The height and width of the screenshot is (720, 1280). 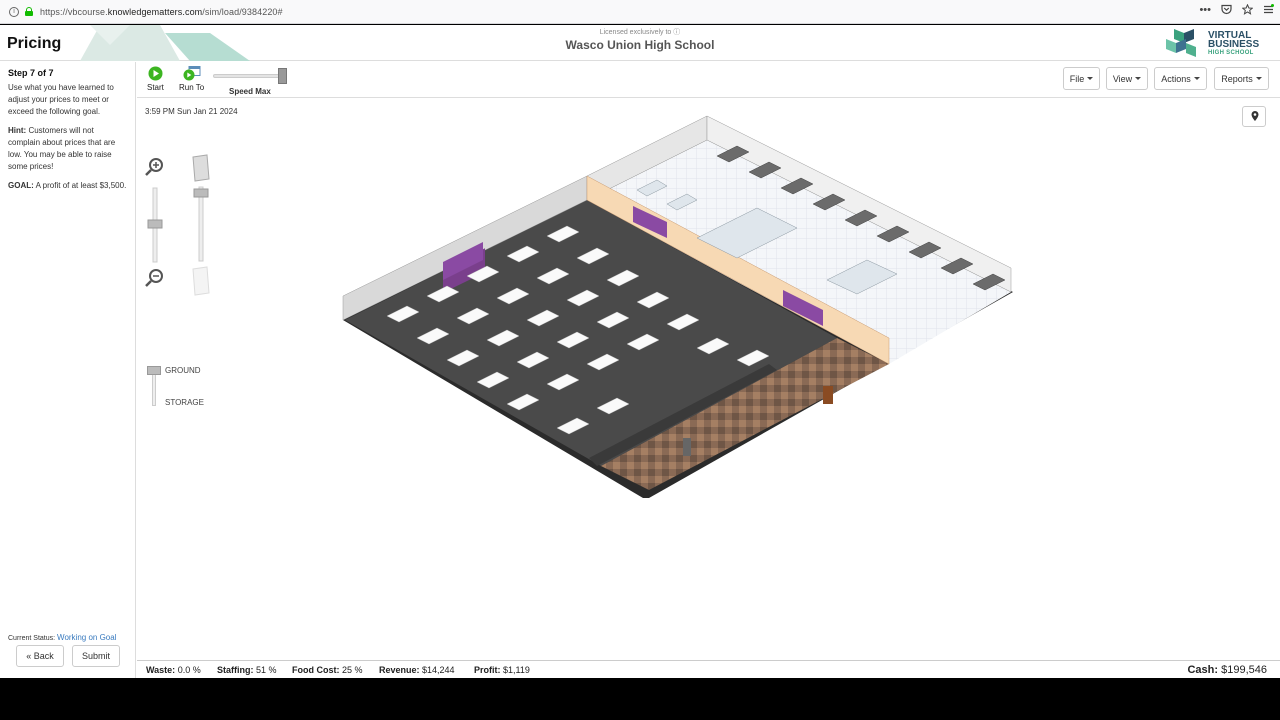 What do you see at coordinates (247, 670) in the screenshot?
I see `staffing-metric: Staffing: 51 %` at bounding box center [247, 670].